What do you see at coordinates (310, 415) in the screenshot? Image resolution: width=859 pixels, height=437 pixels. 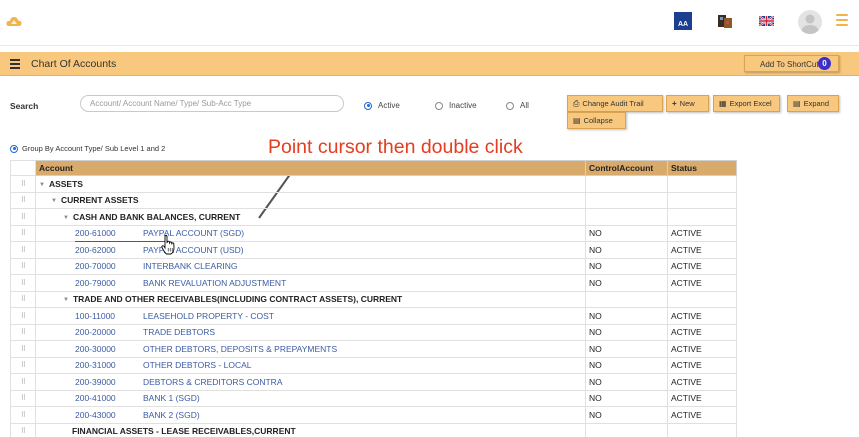 I see `account-cell: 200-43000 BANK 2 (SGD)` at bounding box center [310, 415].